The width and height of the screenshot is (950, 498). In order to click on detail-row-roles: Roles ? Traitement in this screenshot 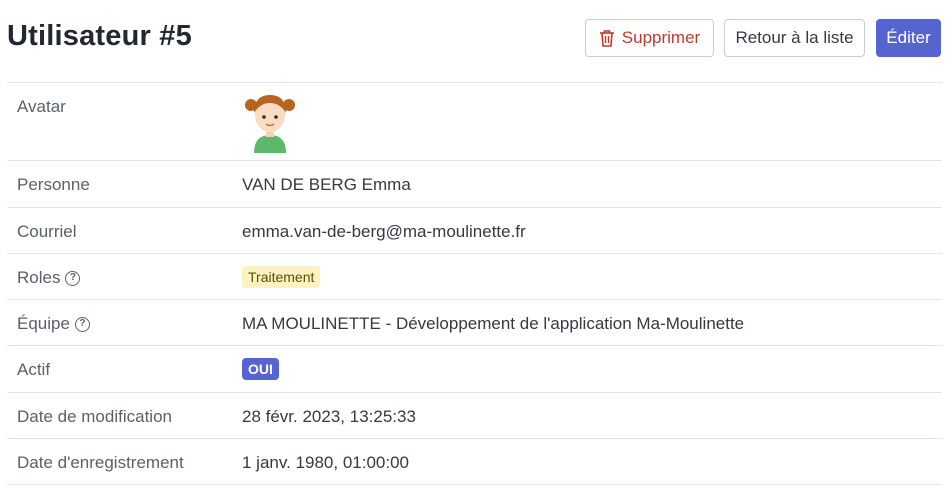, I will do `click(474, 277)`.